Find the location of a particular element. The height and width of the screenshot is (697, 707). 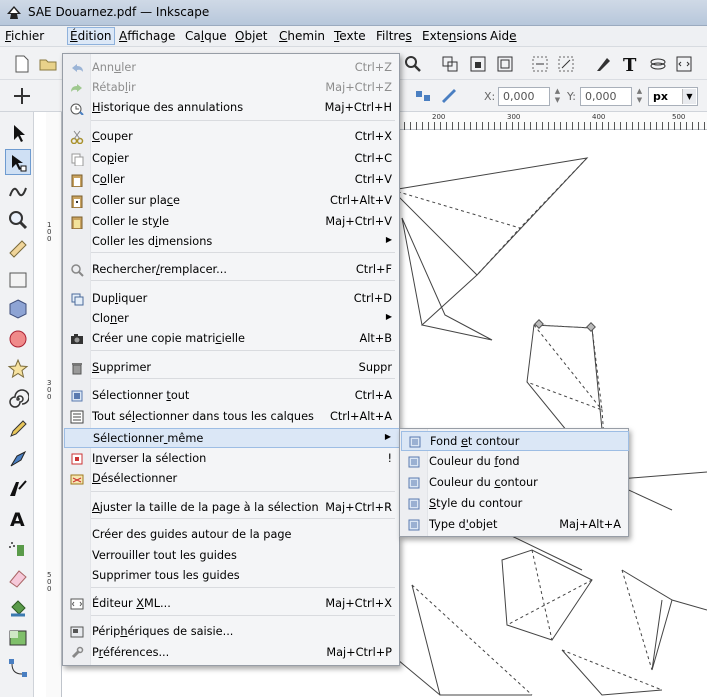

menu-item-annuler: Annuler Ctrl+Z is located at coordinates (232, 68).